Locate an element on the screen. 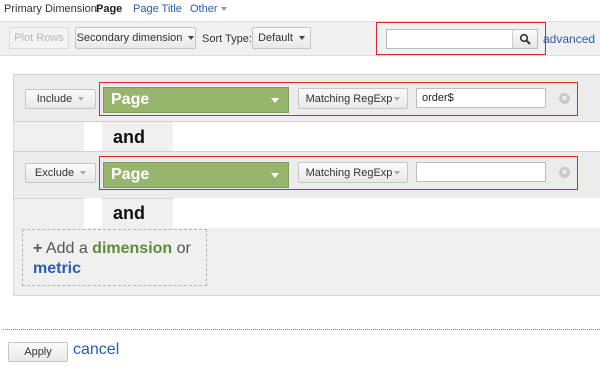  include-mode-dropdown: Include is located at coordinates (60, 99).